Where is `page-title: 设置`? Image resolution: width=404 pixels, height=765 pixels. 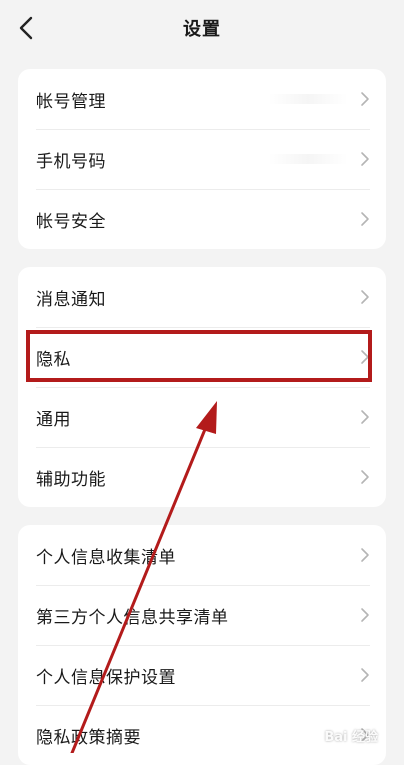 page-title: 设置 is located at coordinates (202, 29).